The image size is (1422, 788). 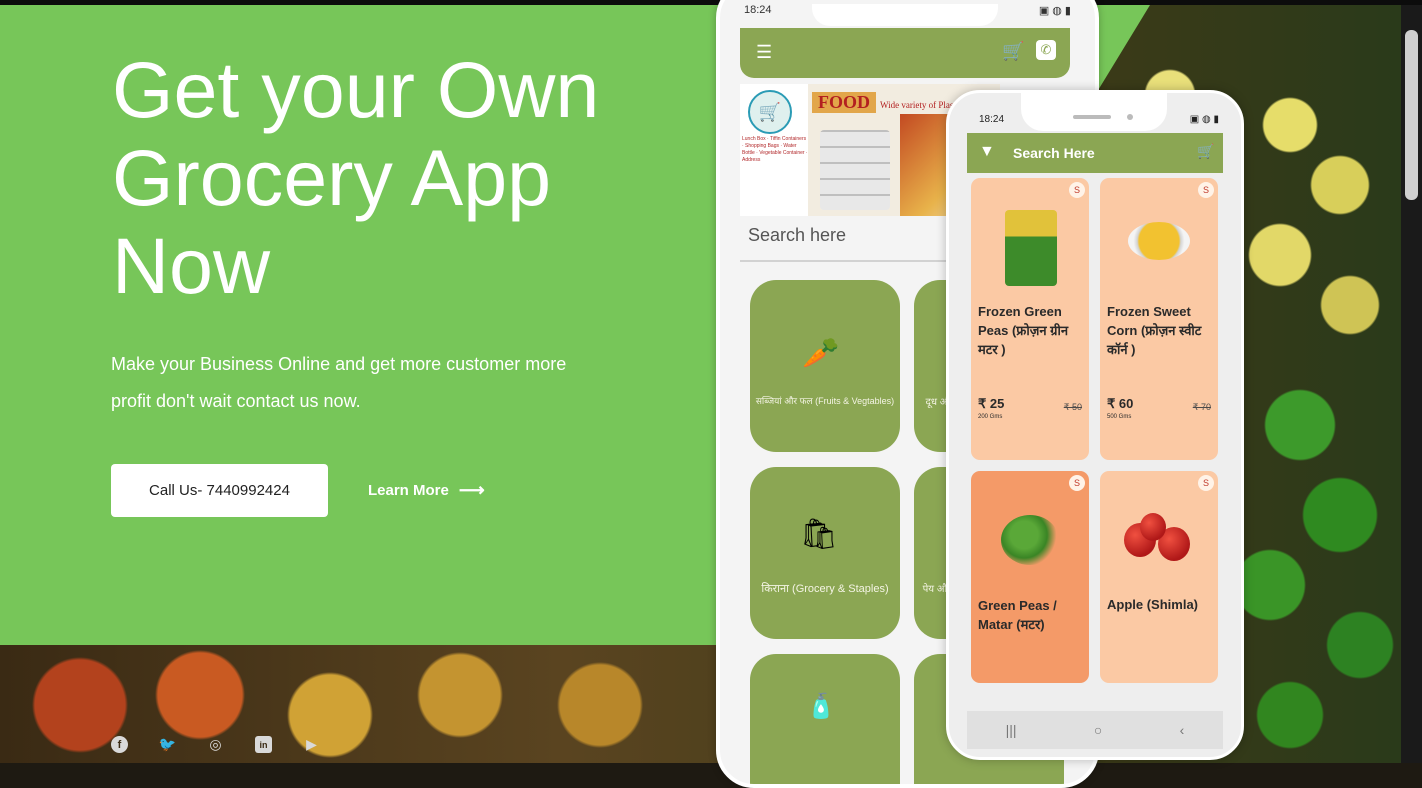 What do you see at coordinates (987, 152) in the screenshot?
I see `filter-icon: ▼` at bounding box center [987, 152].